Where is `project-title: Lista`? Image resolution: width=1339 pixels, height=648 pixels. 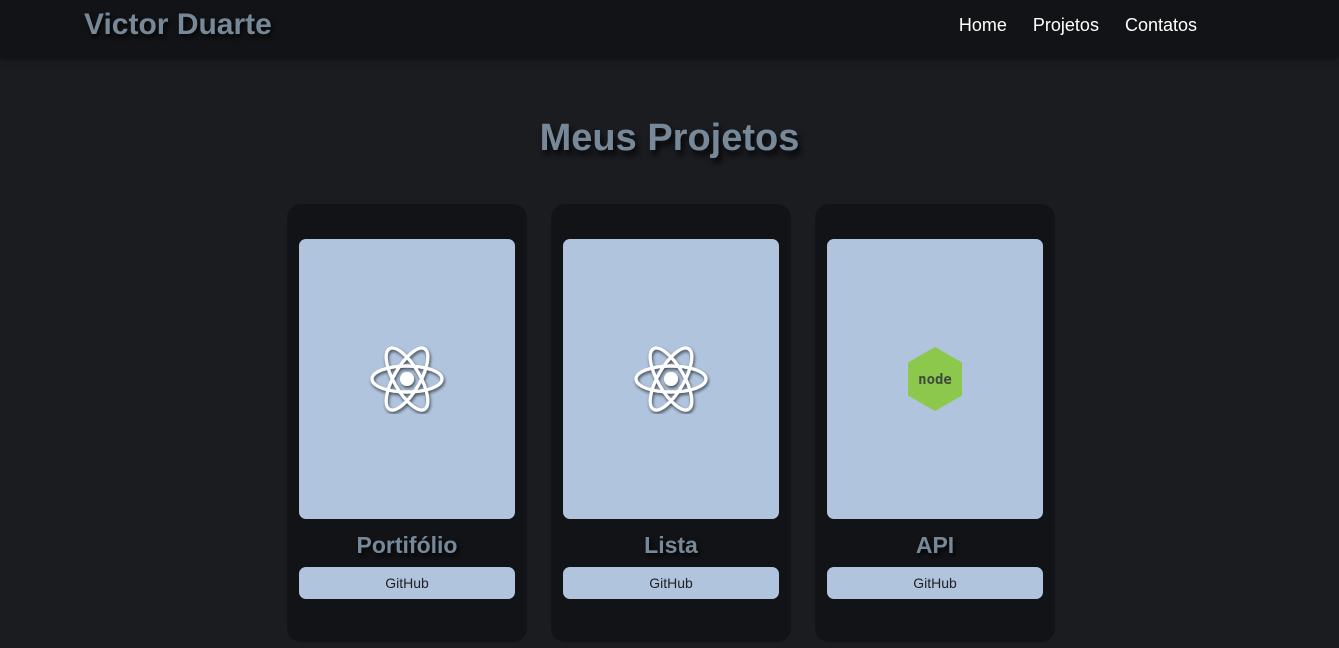 project-title: Lista is located at coordinates (671, 545).